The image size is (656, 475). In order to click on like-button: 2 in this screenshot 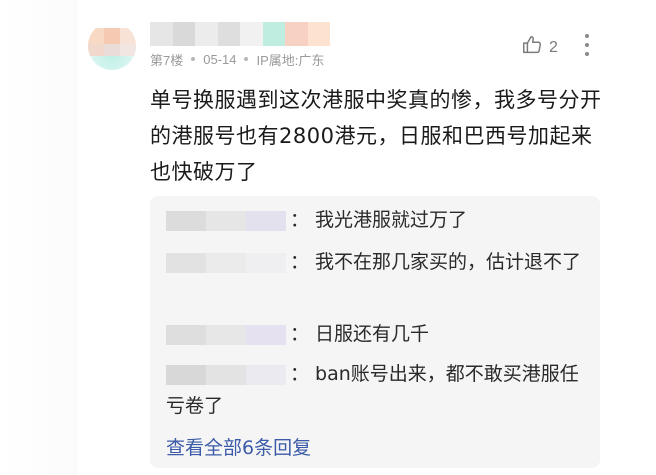, I will do `click(539, 47)`.